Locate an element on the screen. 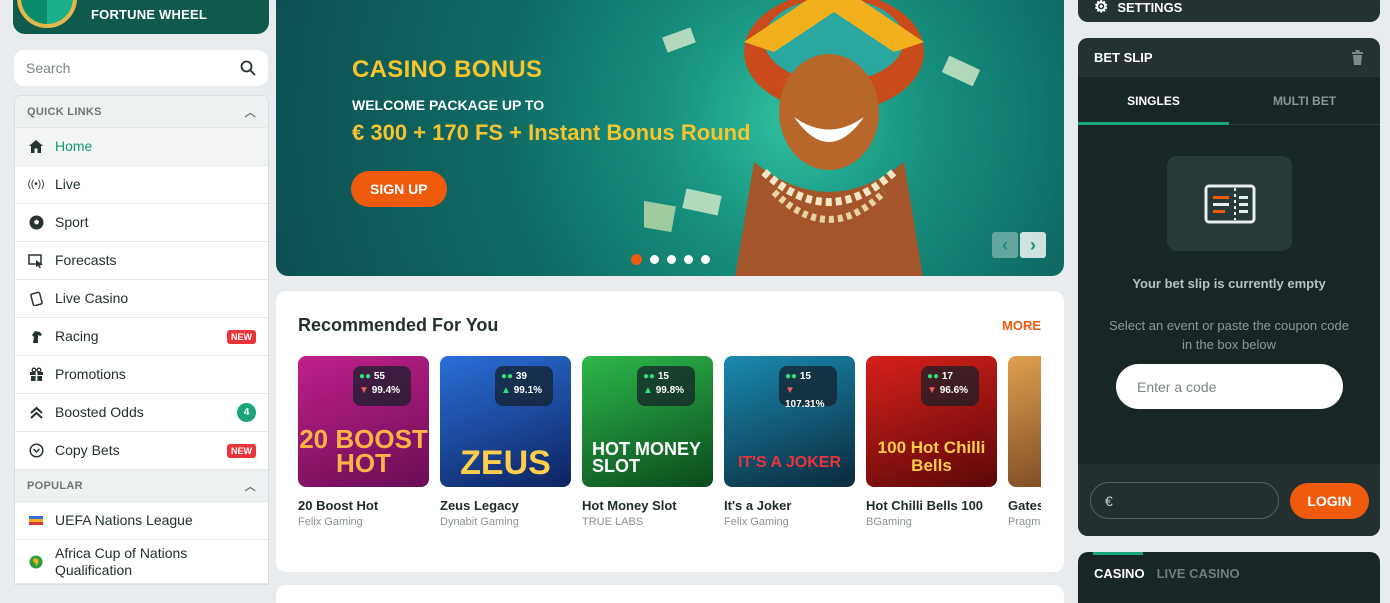 This screenshot has width=1390, height=603. game-provider: Felix Gaming is located at coordinates (756, 522).